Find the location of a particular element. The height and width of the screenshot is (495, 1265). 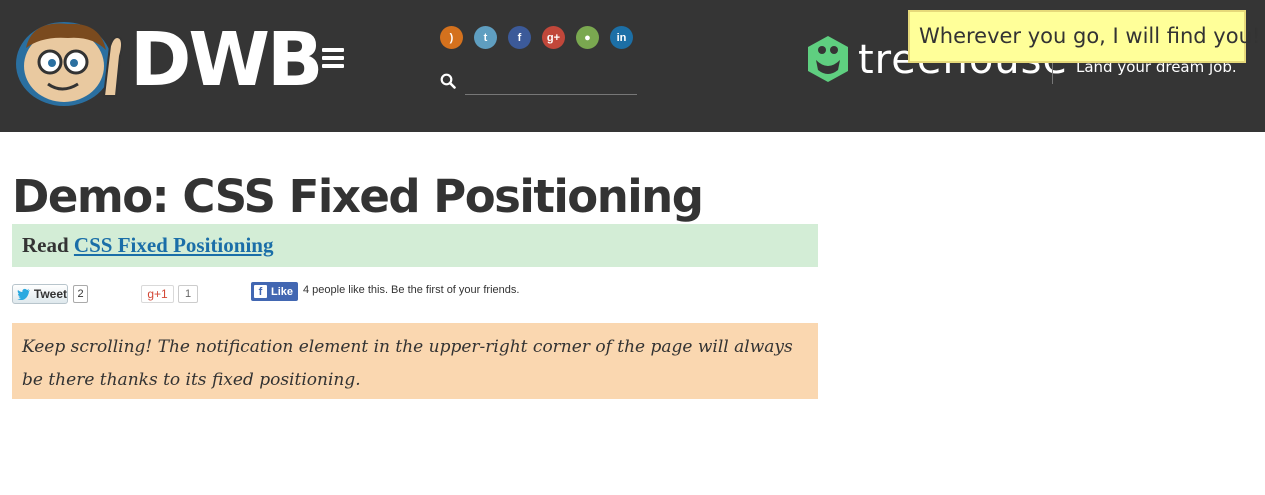

google-plus-icon: g+ is located at coordinates (553, 37).